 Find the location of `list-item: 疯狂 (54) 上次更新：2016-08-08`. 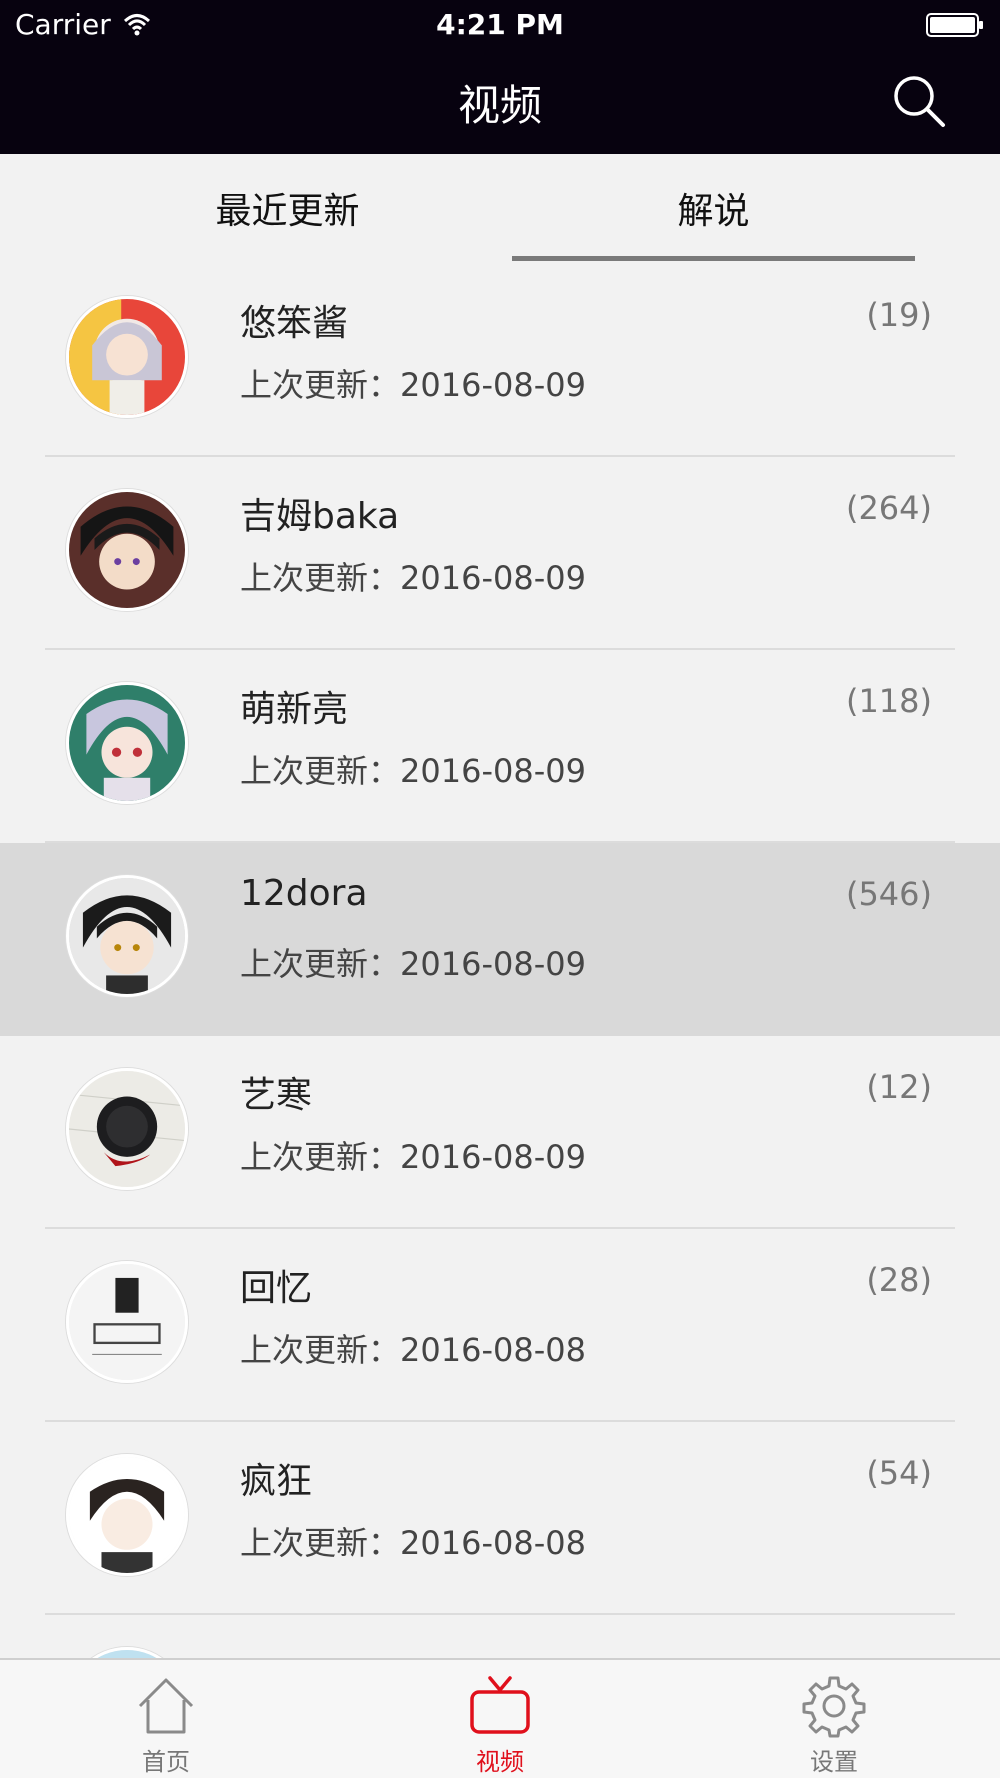

list-item: 疯狂 (54) 上次更新：2016-08-08 is located at coordinates (500, 1518).